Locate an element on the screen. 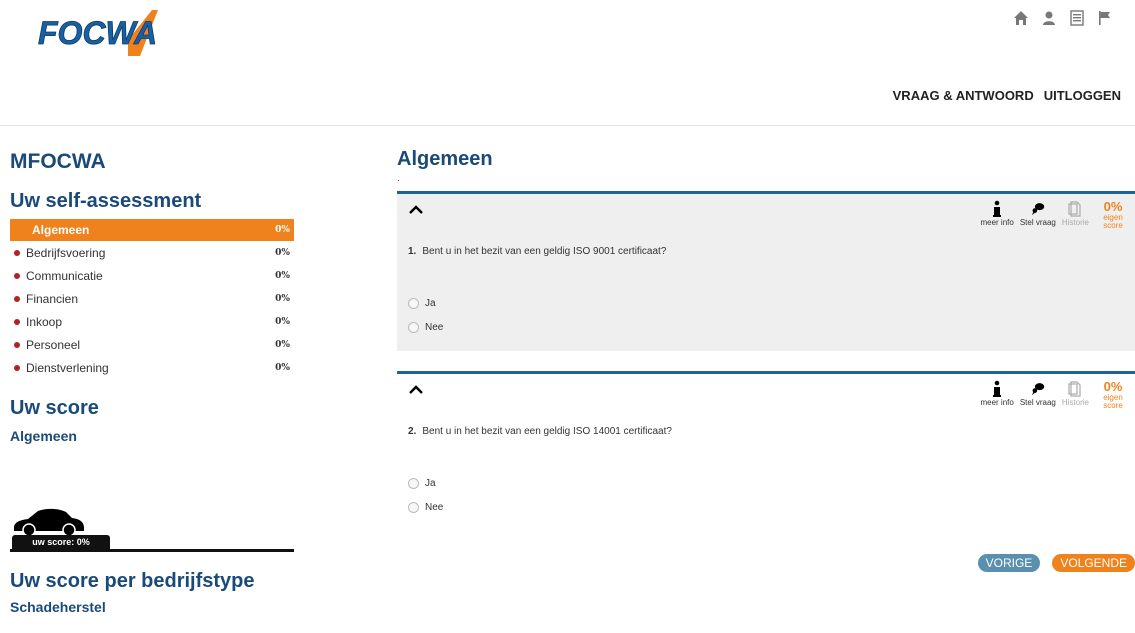 Image resolution: width=1135 pixels, height=633 pixels. tool-label: Historie is located at coordinates (1075, 402).